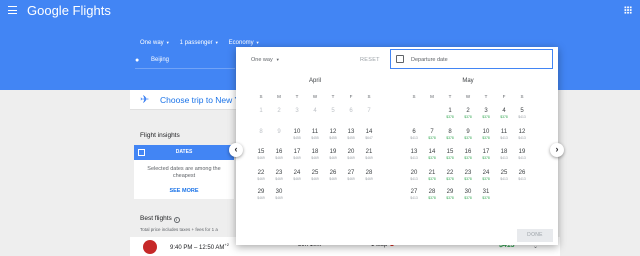  Describe the element at coordinates (486, 116) in the screenshot. I see `calendar-day-may-3: 3 $378` at that location.